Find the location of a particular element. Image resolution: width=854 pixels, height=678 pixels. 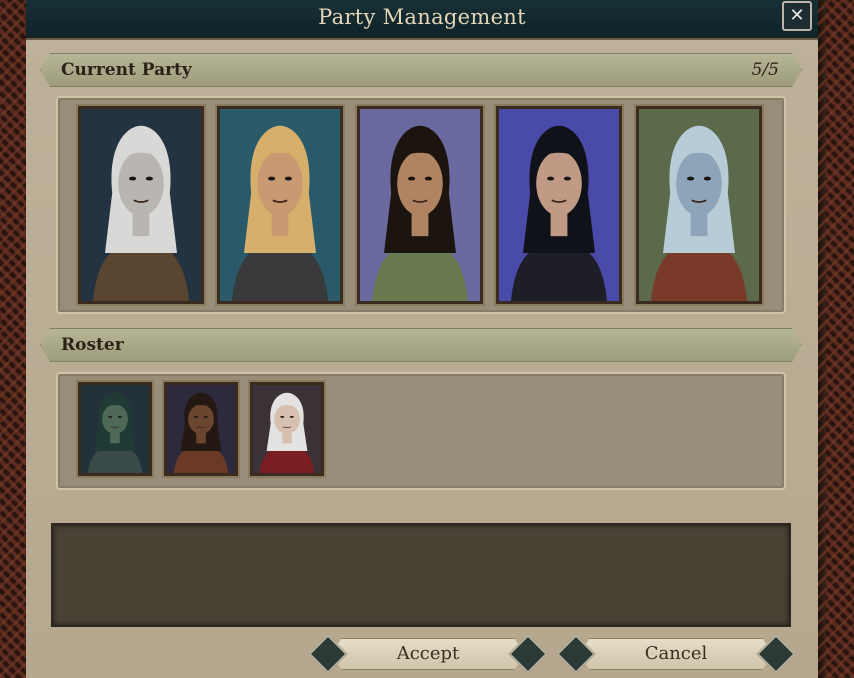

cancel-button: Cancel is located at coordinates (676, 654).